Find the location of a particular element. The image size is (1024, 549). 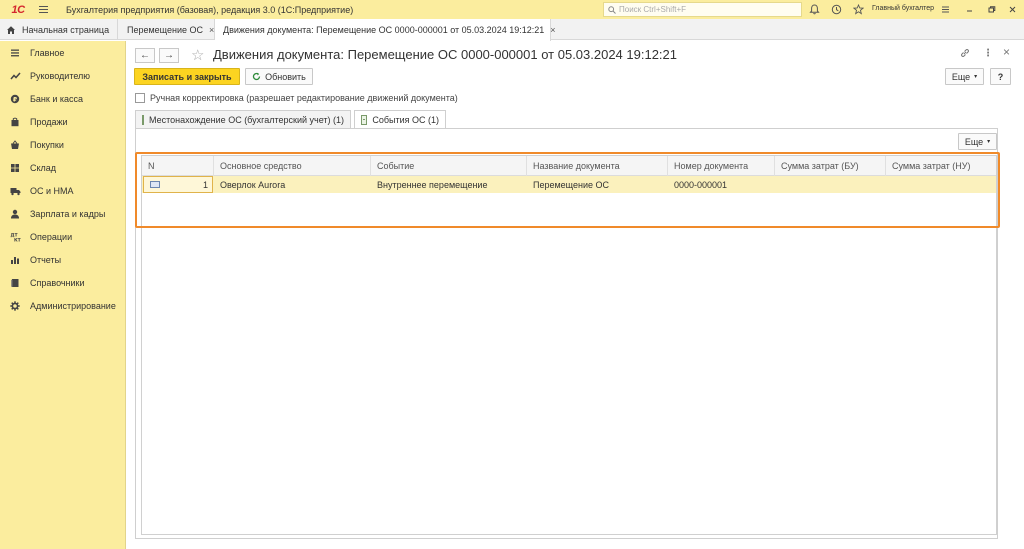

svg-text: КТ is located at coordinates (17, 240).